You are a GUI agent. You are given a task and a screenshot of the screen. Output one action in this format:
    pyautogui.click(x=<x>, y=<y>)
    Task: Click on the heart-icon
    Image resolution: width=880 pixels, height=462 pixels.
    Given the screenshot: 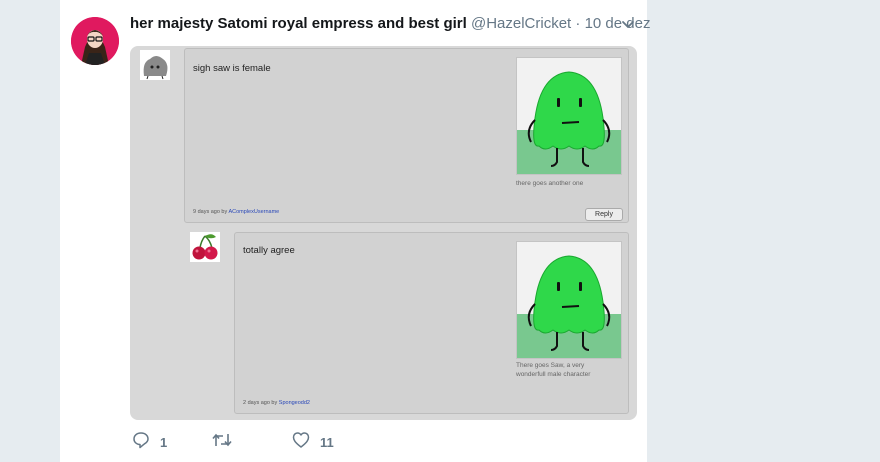 What is the action you would take?
    pyautogui.click(x=301, y=442)
    